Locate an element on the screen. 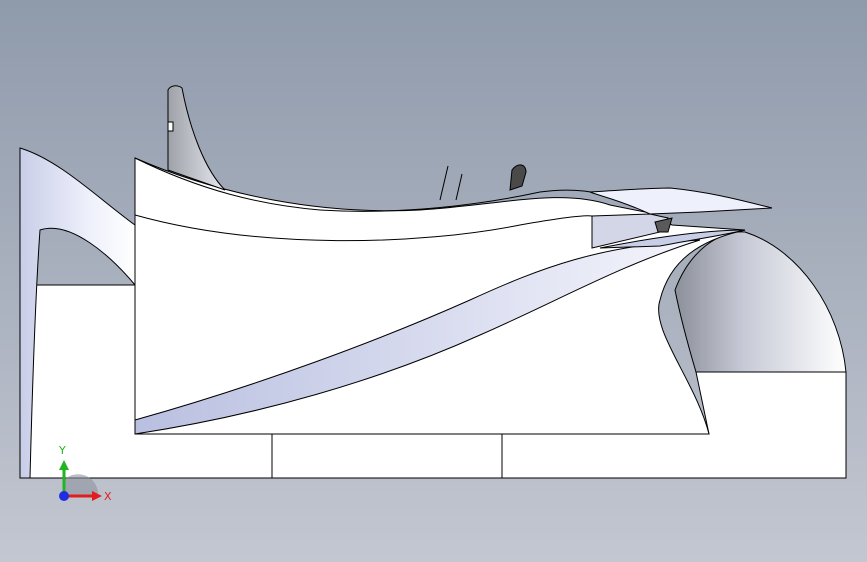  z-axis-dot is located at coordinates (64, 496).